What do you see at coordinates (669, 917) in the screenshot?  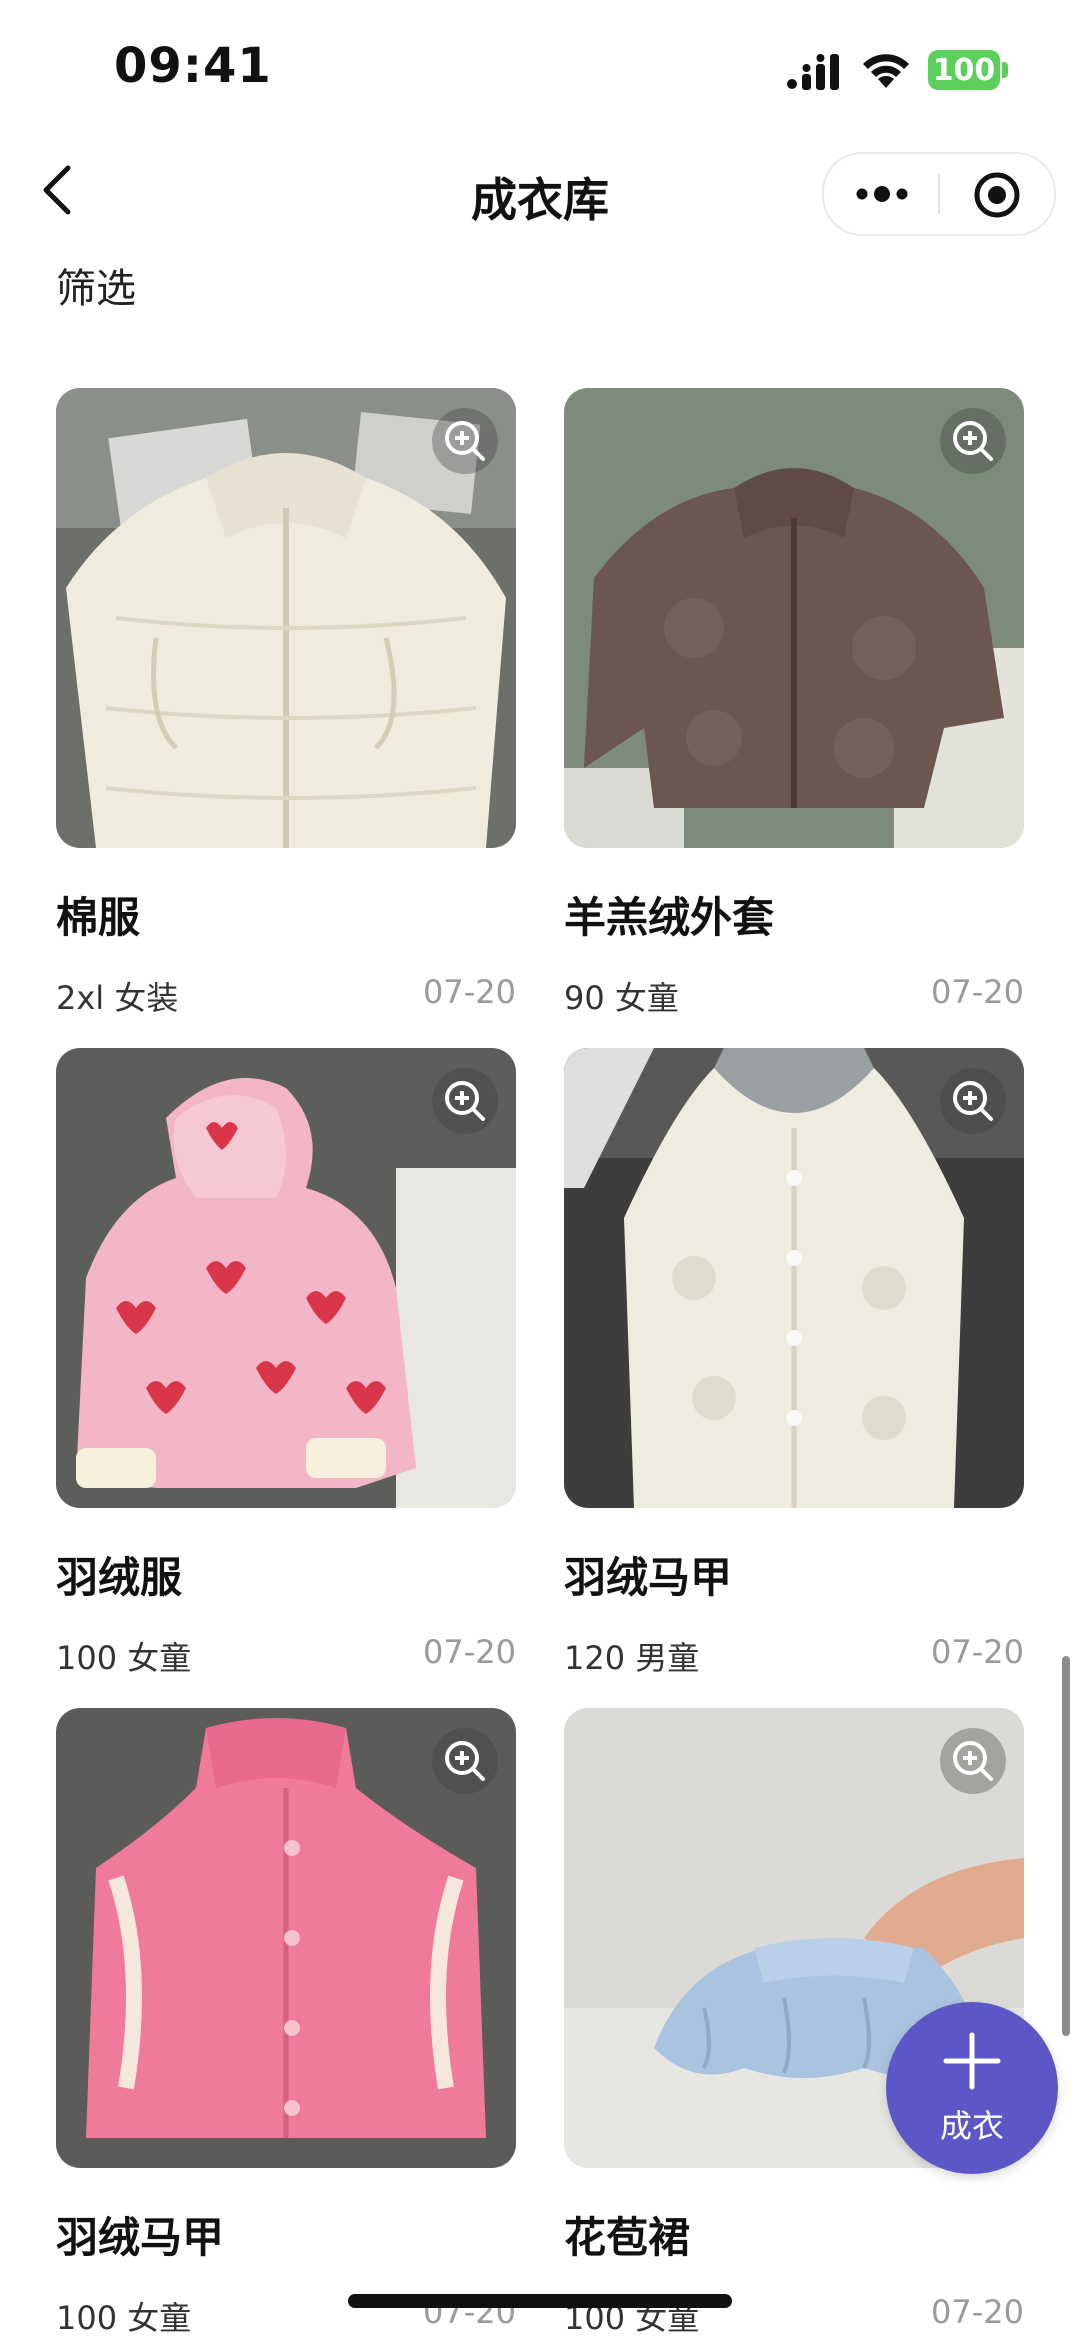 I see `garment-title: 羊羔绒外套` at bounding box center [669, 917].